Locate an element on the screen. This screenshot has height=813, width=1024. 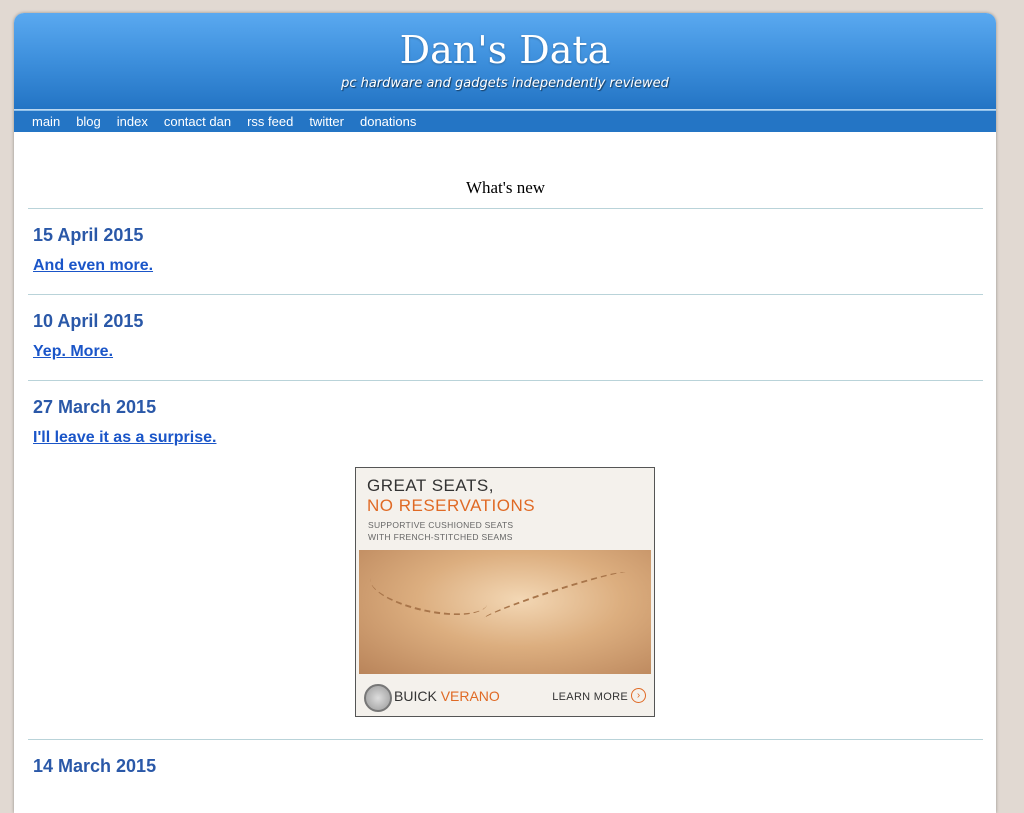
nav-main: main is located at coordinates (46, 121).